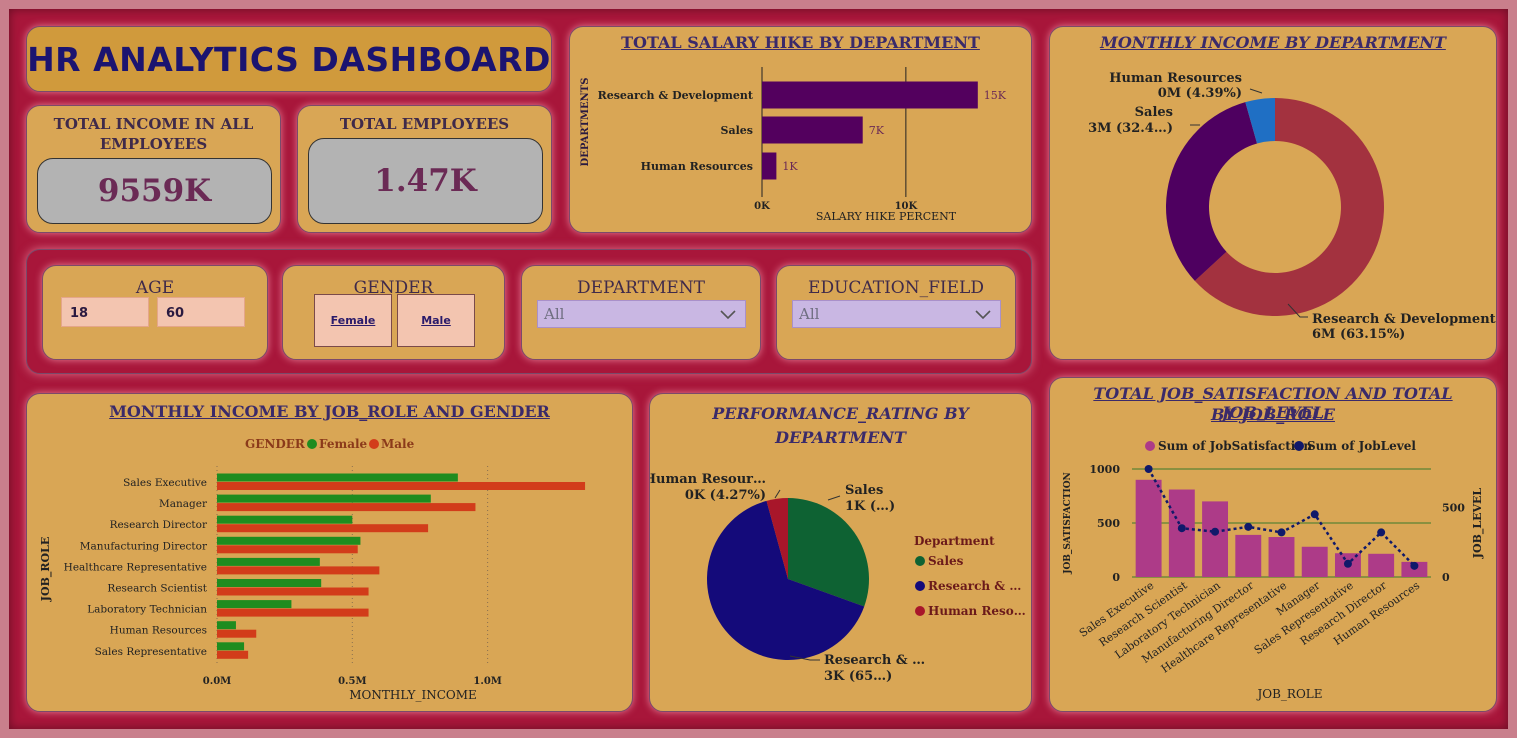  What do you see at coordinates (153, 134) in the screenshot?
I see `total-income-label: TOTAL INCOME IN ALL EMPLOYEES` at bounding box center [153, 134].